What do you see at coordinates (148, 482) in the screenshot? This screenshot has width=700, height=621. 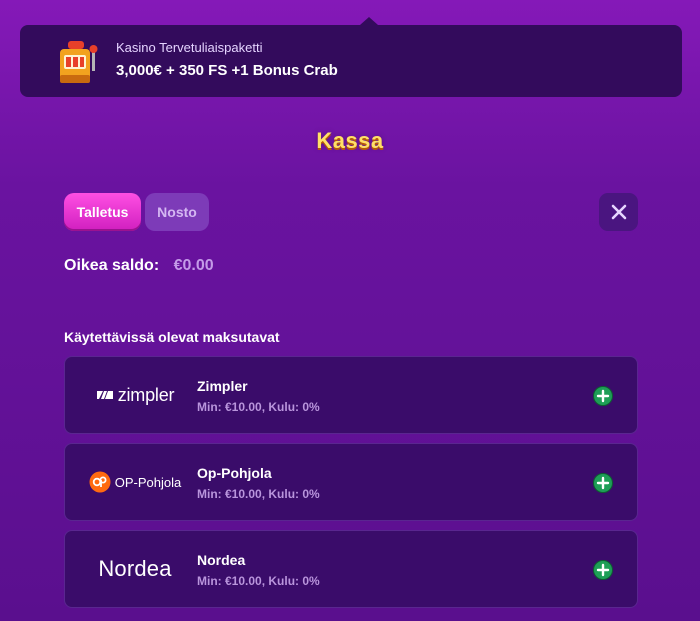 I see `op-pohjola-wordmark: OP-Pohjola` at bounding box center [148, 482].